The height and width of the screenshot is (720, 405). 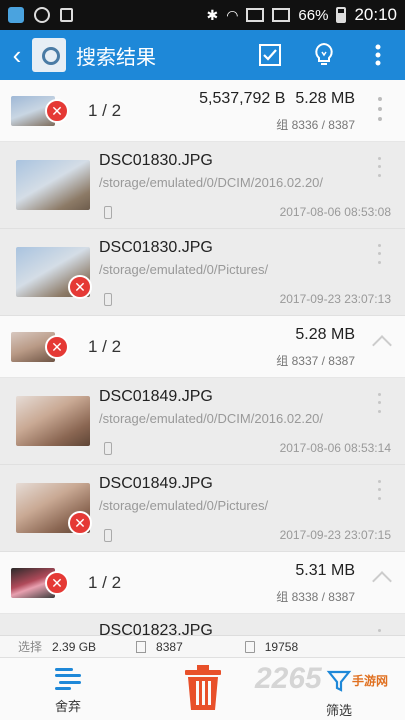 What do you see at coordinates (16, 15) in the screenshot?
I see `app-notification-icon` at bounding box center [16, 15].